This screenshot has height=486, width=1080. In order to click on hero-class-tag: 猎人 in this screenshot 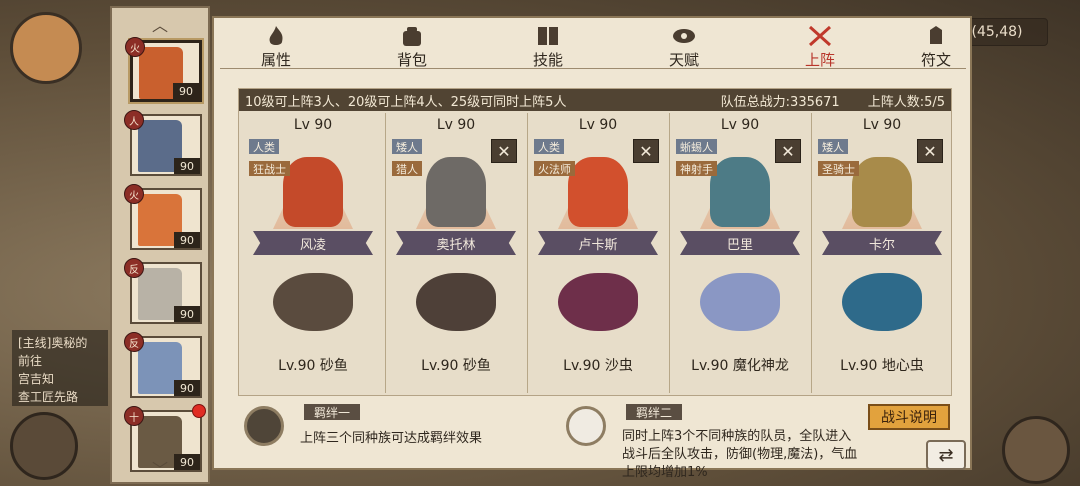, I will do `click(407, 168)`.